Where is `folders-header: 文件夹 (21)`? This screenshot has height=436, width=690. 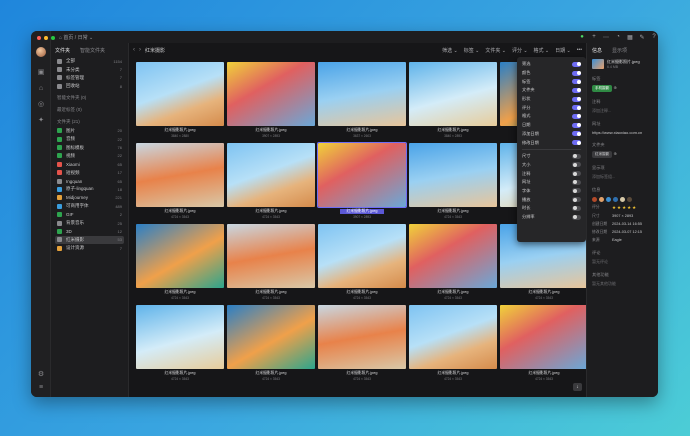
folders-header: 文件夹 (21) is located at coordinates (89, 122).